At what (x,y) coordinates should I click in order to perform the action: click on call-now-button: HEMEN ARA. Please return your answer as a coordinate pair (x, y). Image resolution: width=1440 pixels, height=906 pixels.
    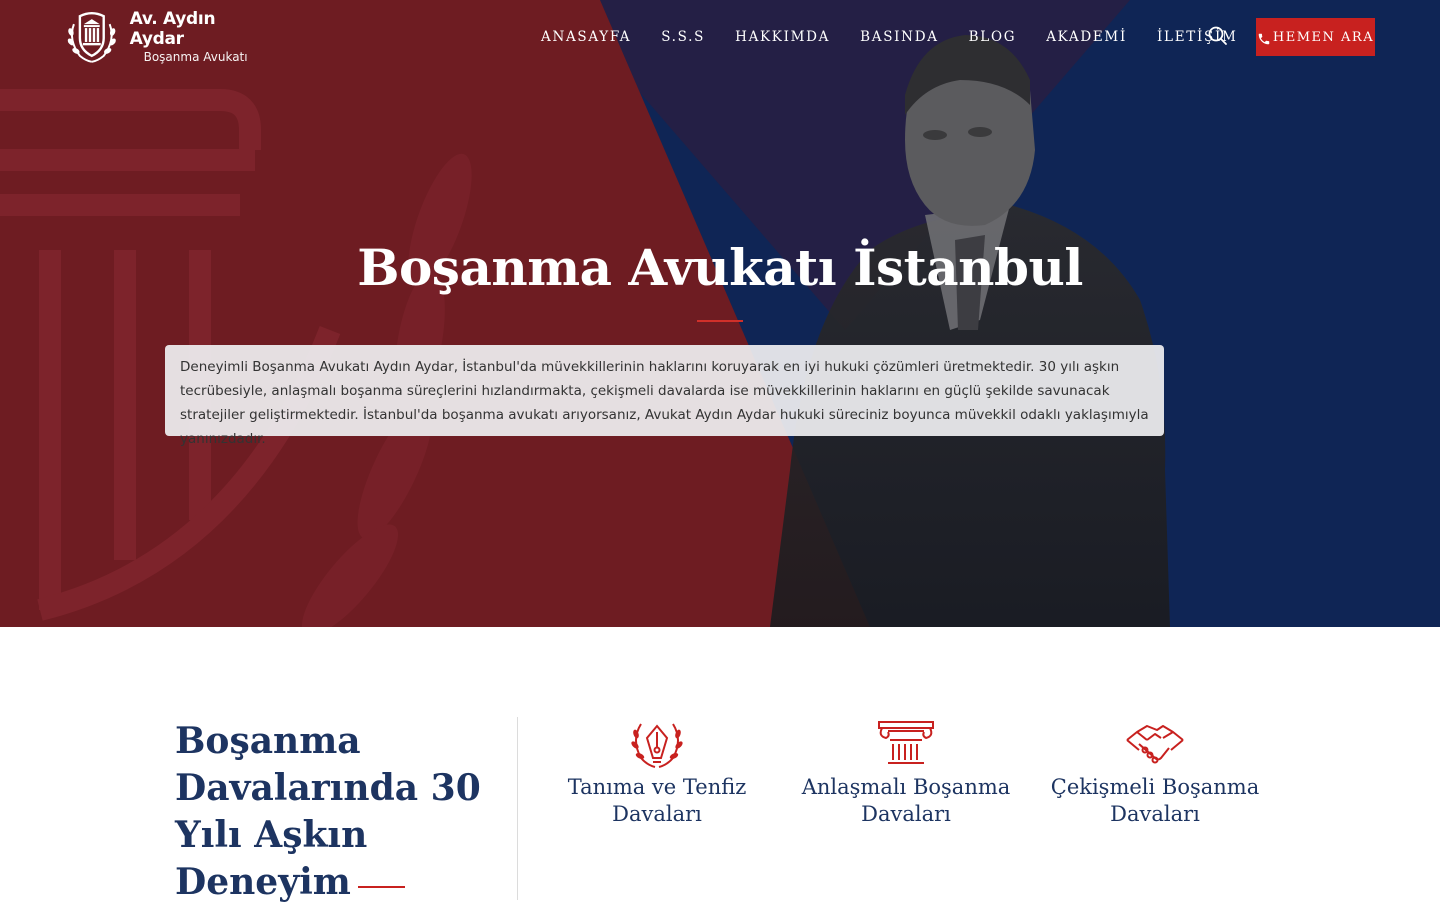
    Looking at the image, I should click on (1315, 37).